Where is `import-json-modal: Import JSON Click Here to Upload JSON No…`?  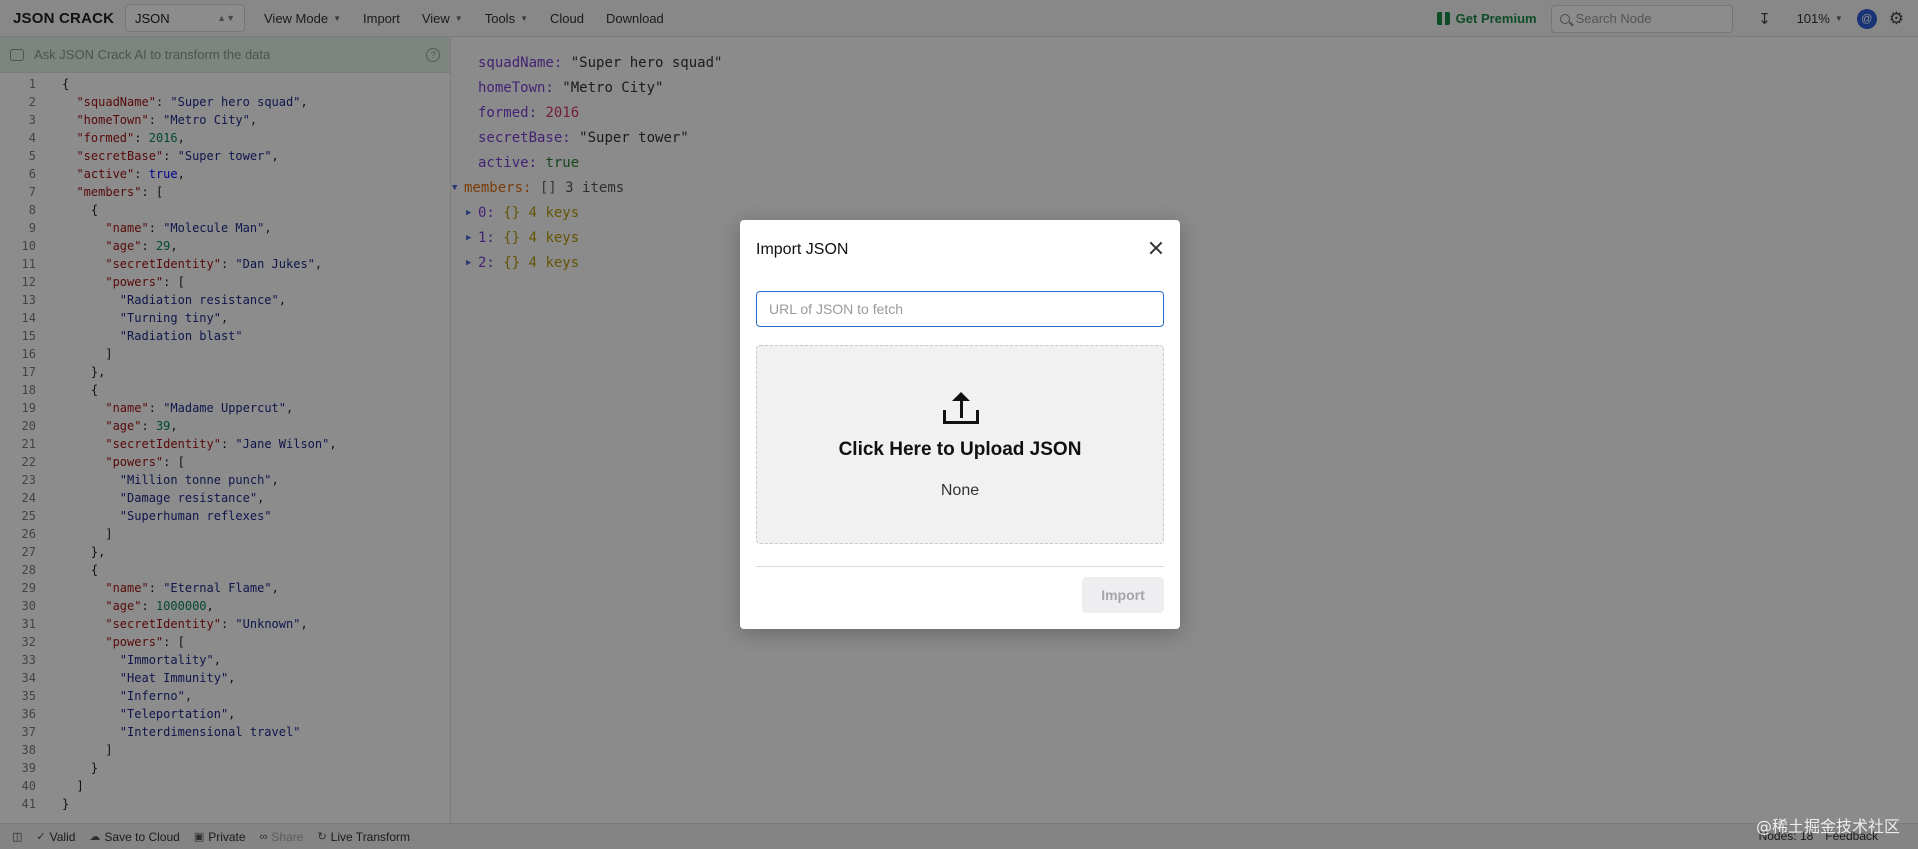 import-json-modal: Import JSON Click Here to Upload JSON No… is located at coordinates (960, 424).